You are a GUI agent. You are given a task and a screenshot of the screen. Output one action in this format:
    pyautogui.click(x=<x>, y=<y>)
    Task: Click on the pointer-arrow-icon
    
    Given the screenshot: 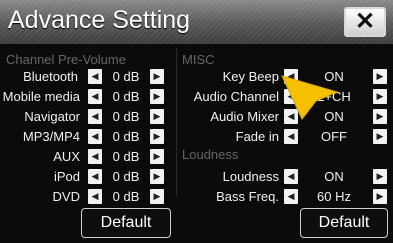 What is the action you would take?
    pyautogui.click(x=310, y=97)
    